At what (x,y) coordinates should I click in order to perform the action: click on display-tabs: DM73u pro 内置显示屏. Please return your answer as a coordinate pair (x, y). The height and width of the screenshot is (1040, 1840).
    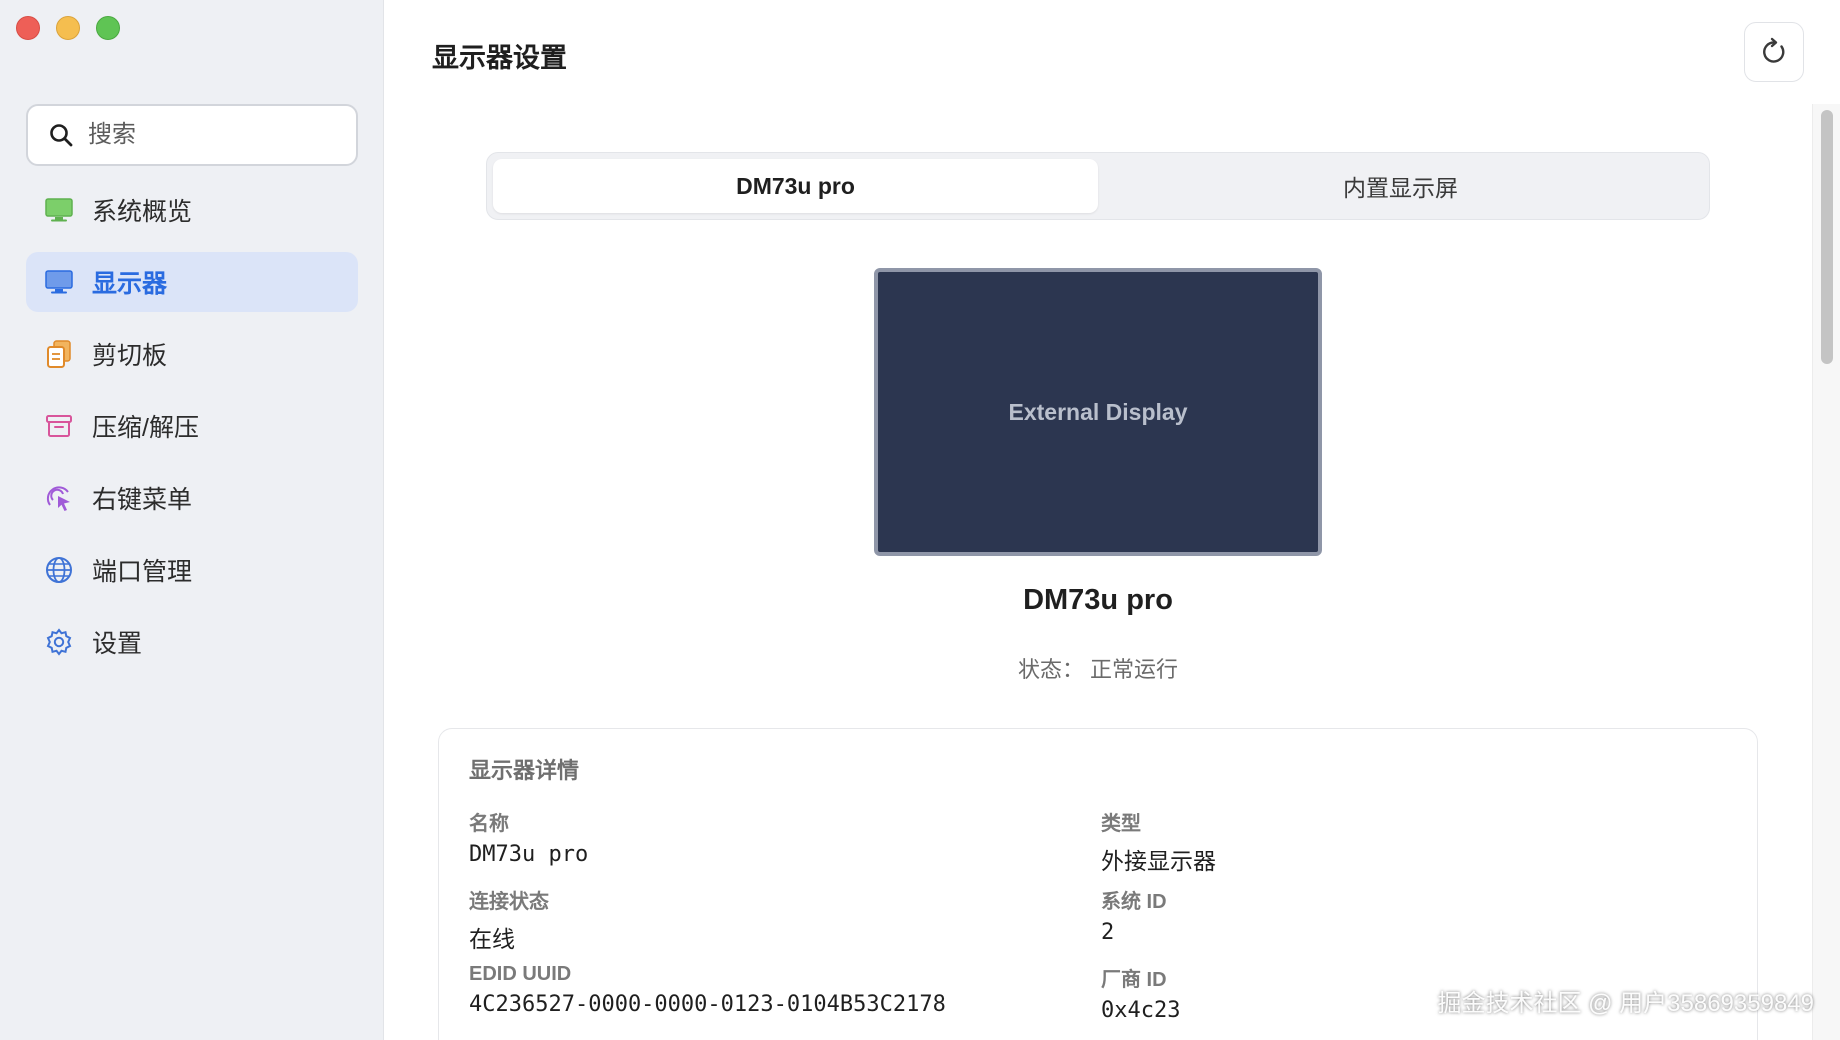
    Looking at the image, I should click on (1098, 186).